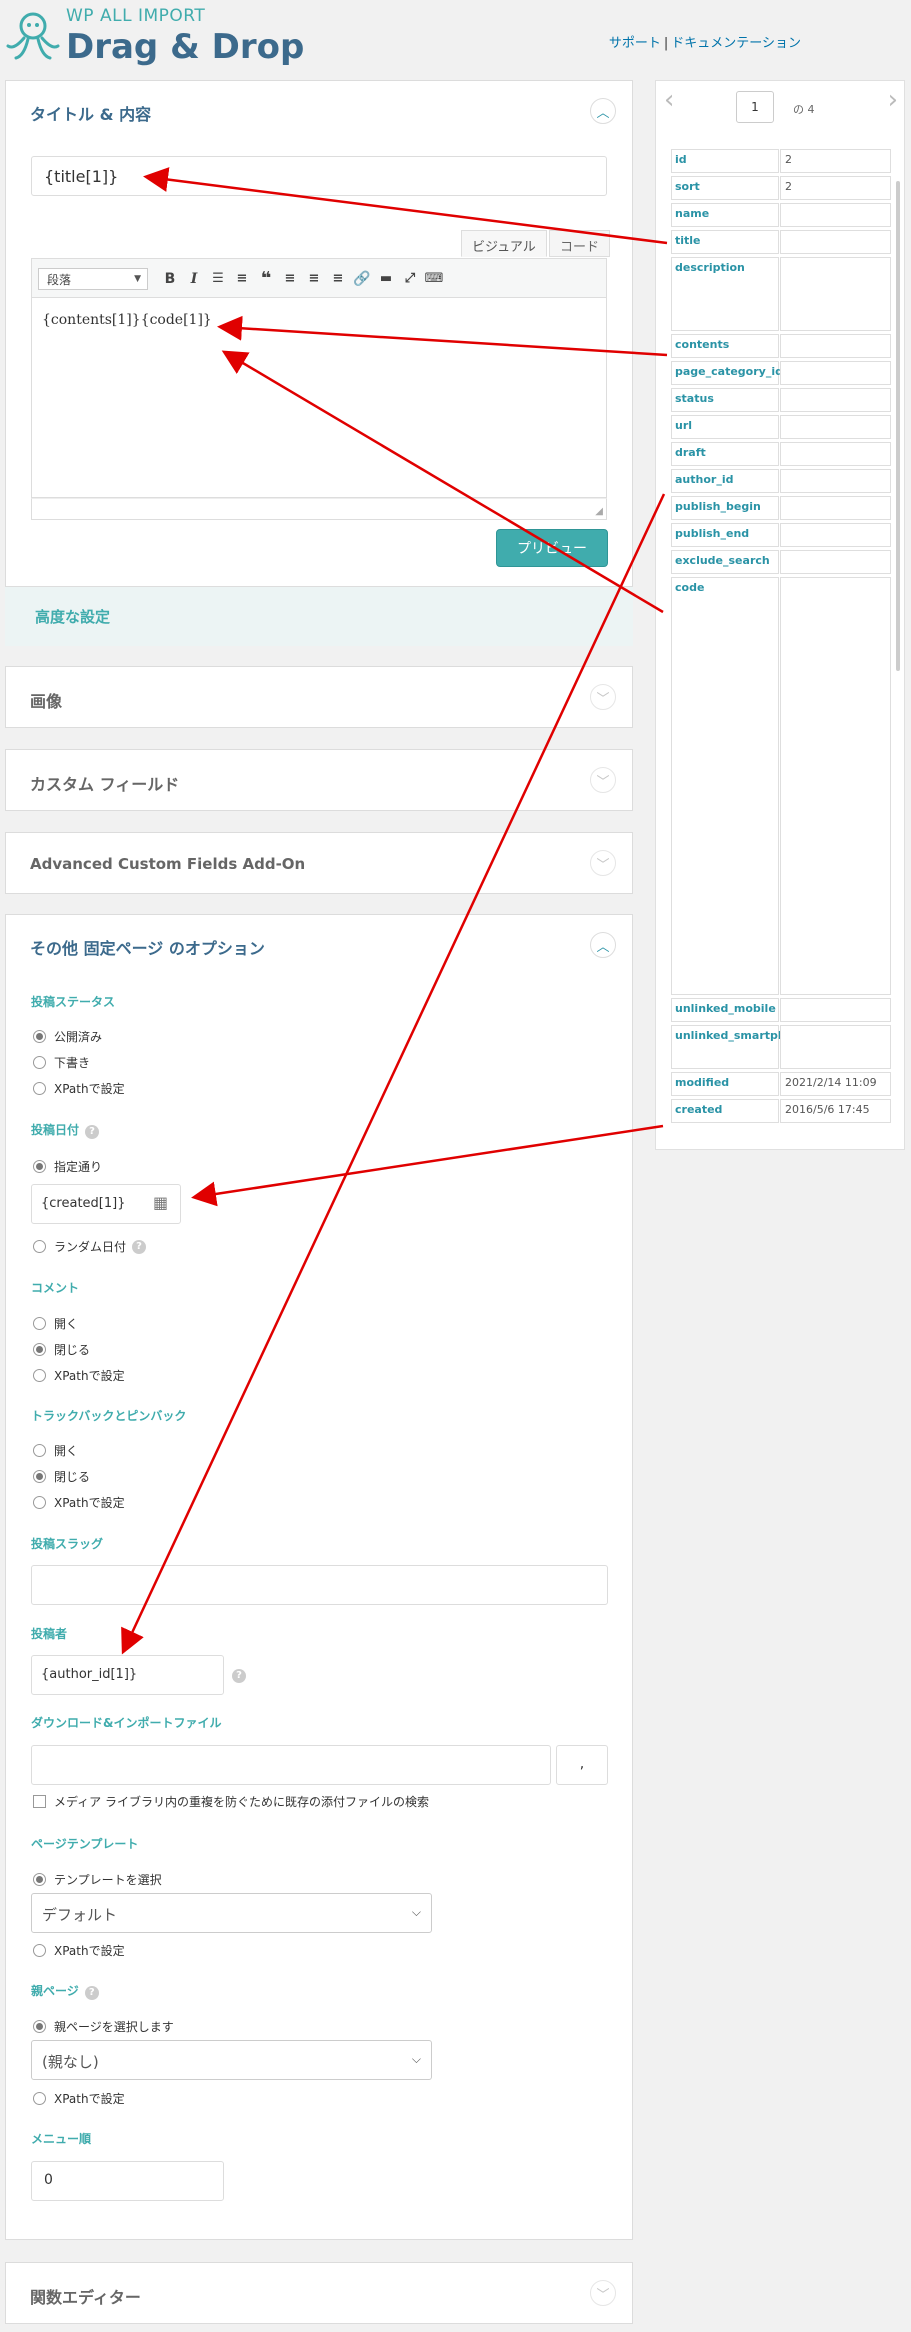 This screenshot has width=911, height=2332. What do you see at coordinates (79, 1502) in the screenshot?
I see `trackbacks-option: XPathで設定` at bounding box center [79, 1502].